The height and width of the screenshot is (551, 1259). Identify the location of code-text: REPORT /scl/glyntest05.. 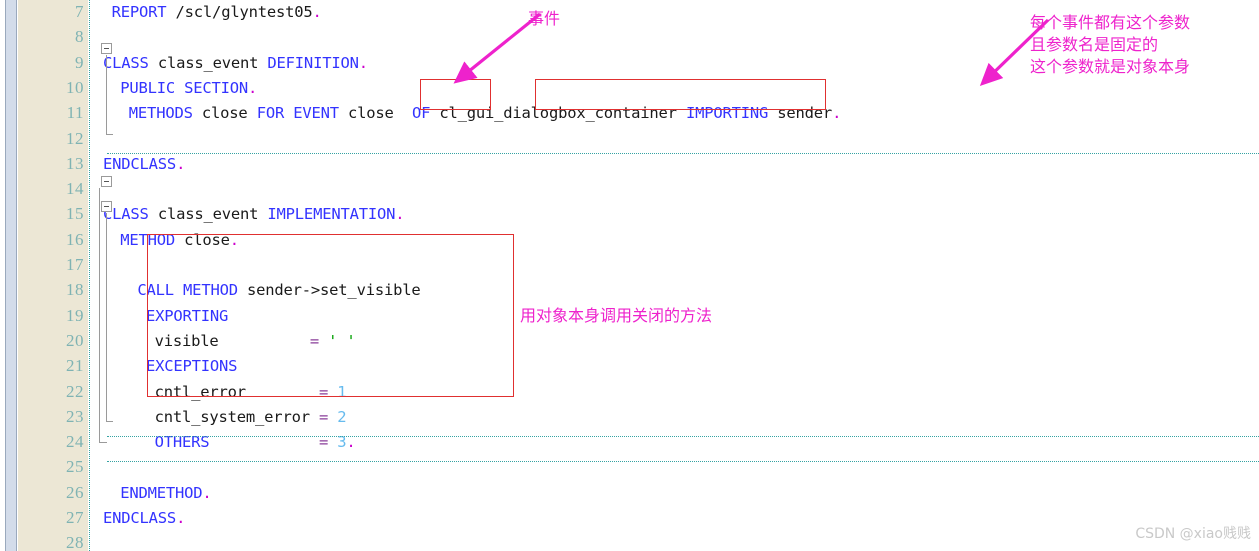
(217, 12).